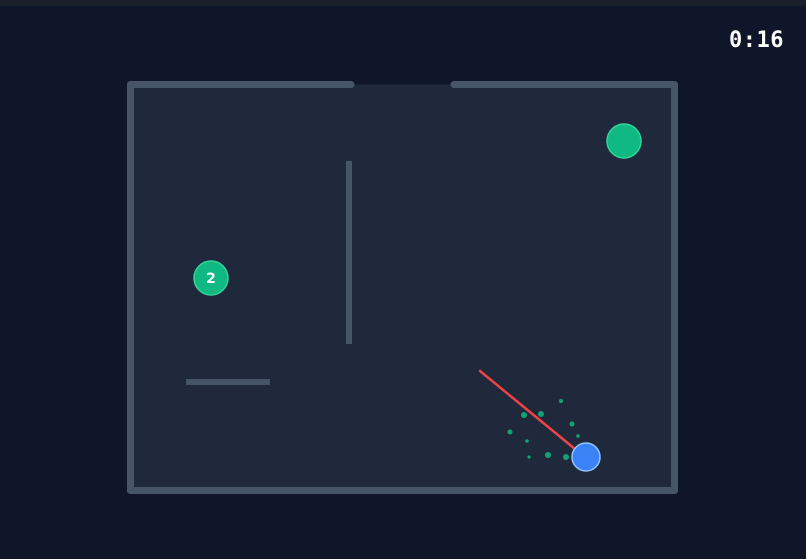  I want to click on target-ball-icon, so click(624, 141).